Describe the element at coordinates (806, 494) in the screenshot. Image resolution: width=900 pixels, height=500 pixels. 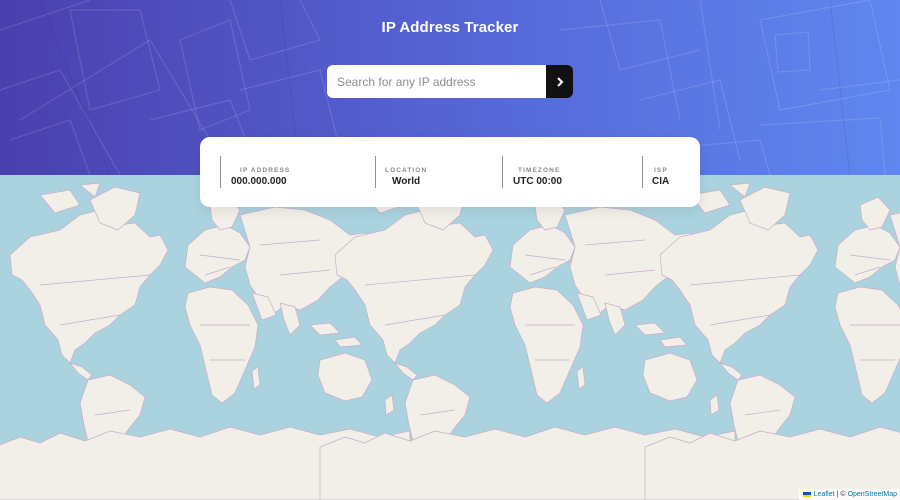
I see `ukraine-flag-icon` at that location.